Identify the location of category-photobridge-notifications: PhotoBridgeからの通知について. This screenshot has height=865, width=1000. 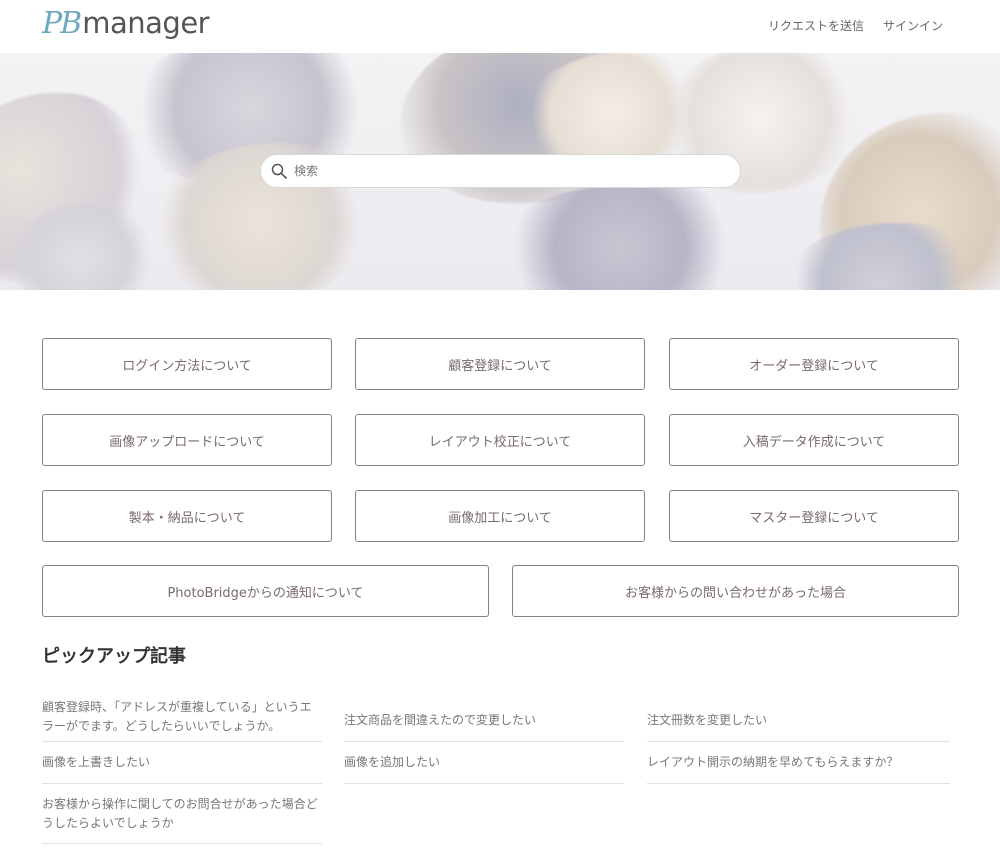
(265, 591).